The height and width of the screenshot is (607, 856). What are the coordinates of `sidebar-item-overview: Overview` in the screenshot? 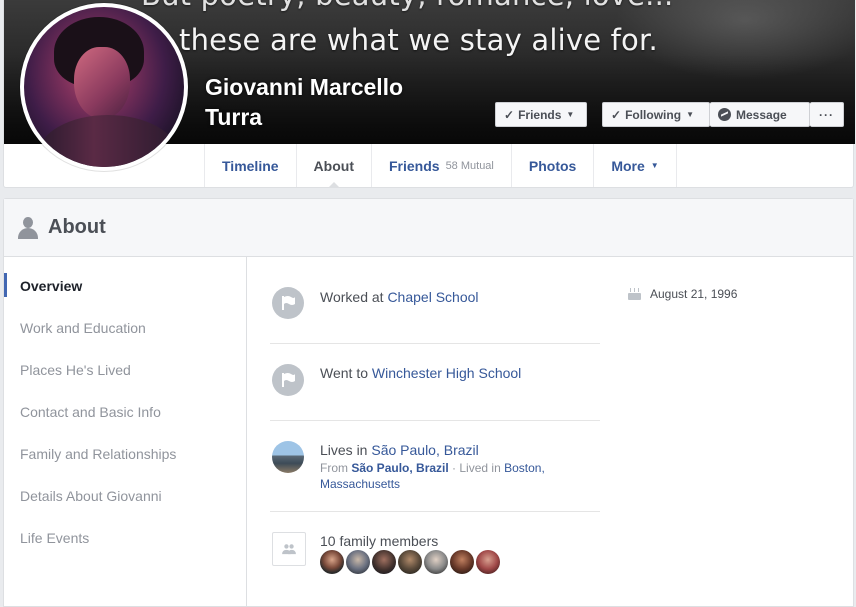 It's located at (125, 286).